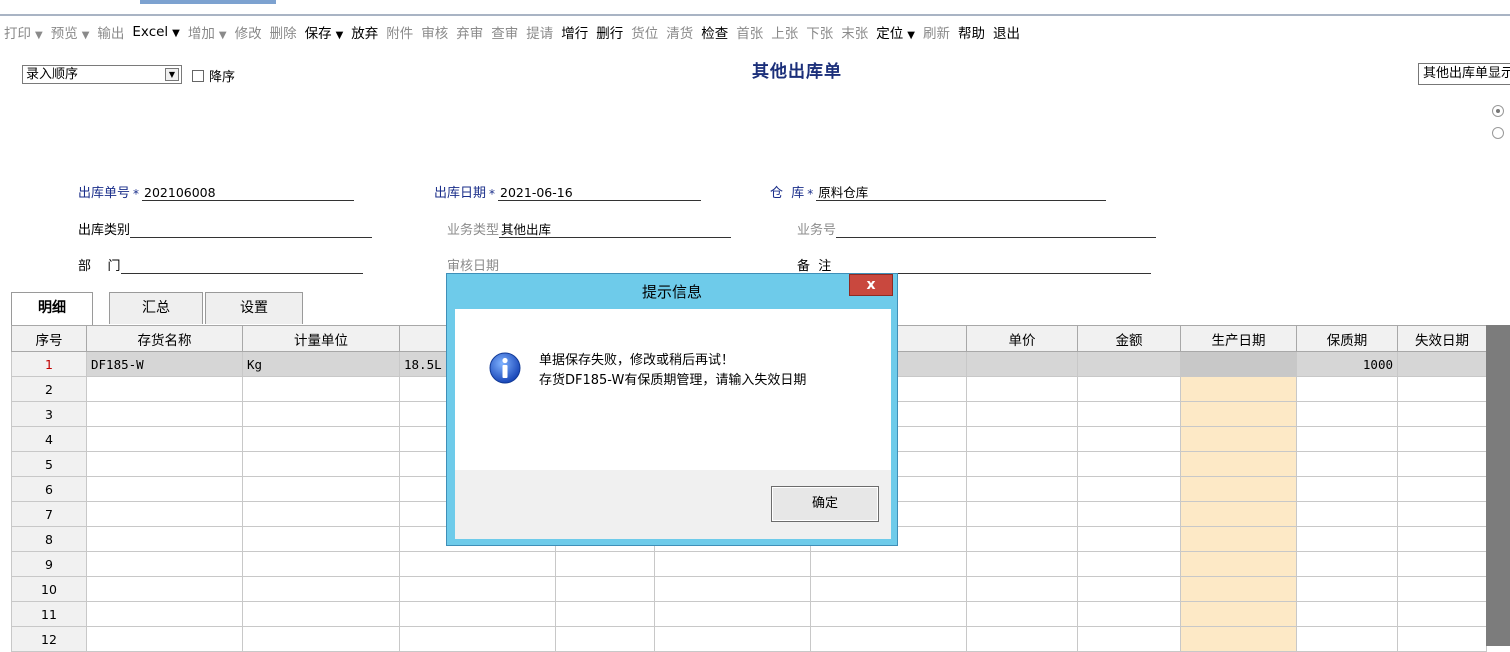 The height and width of the screenshot is (652, 1510). I want to click on tab-summary: 汇总, so click(156, 308).